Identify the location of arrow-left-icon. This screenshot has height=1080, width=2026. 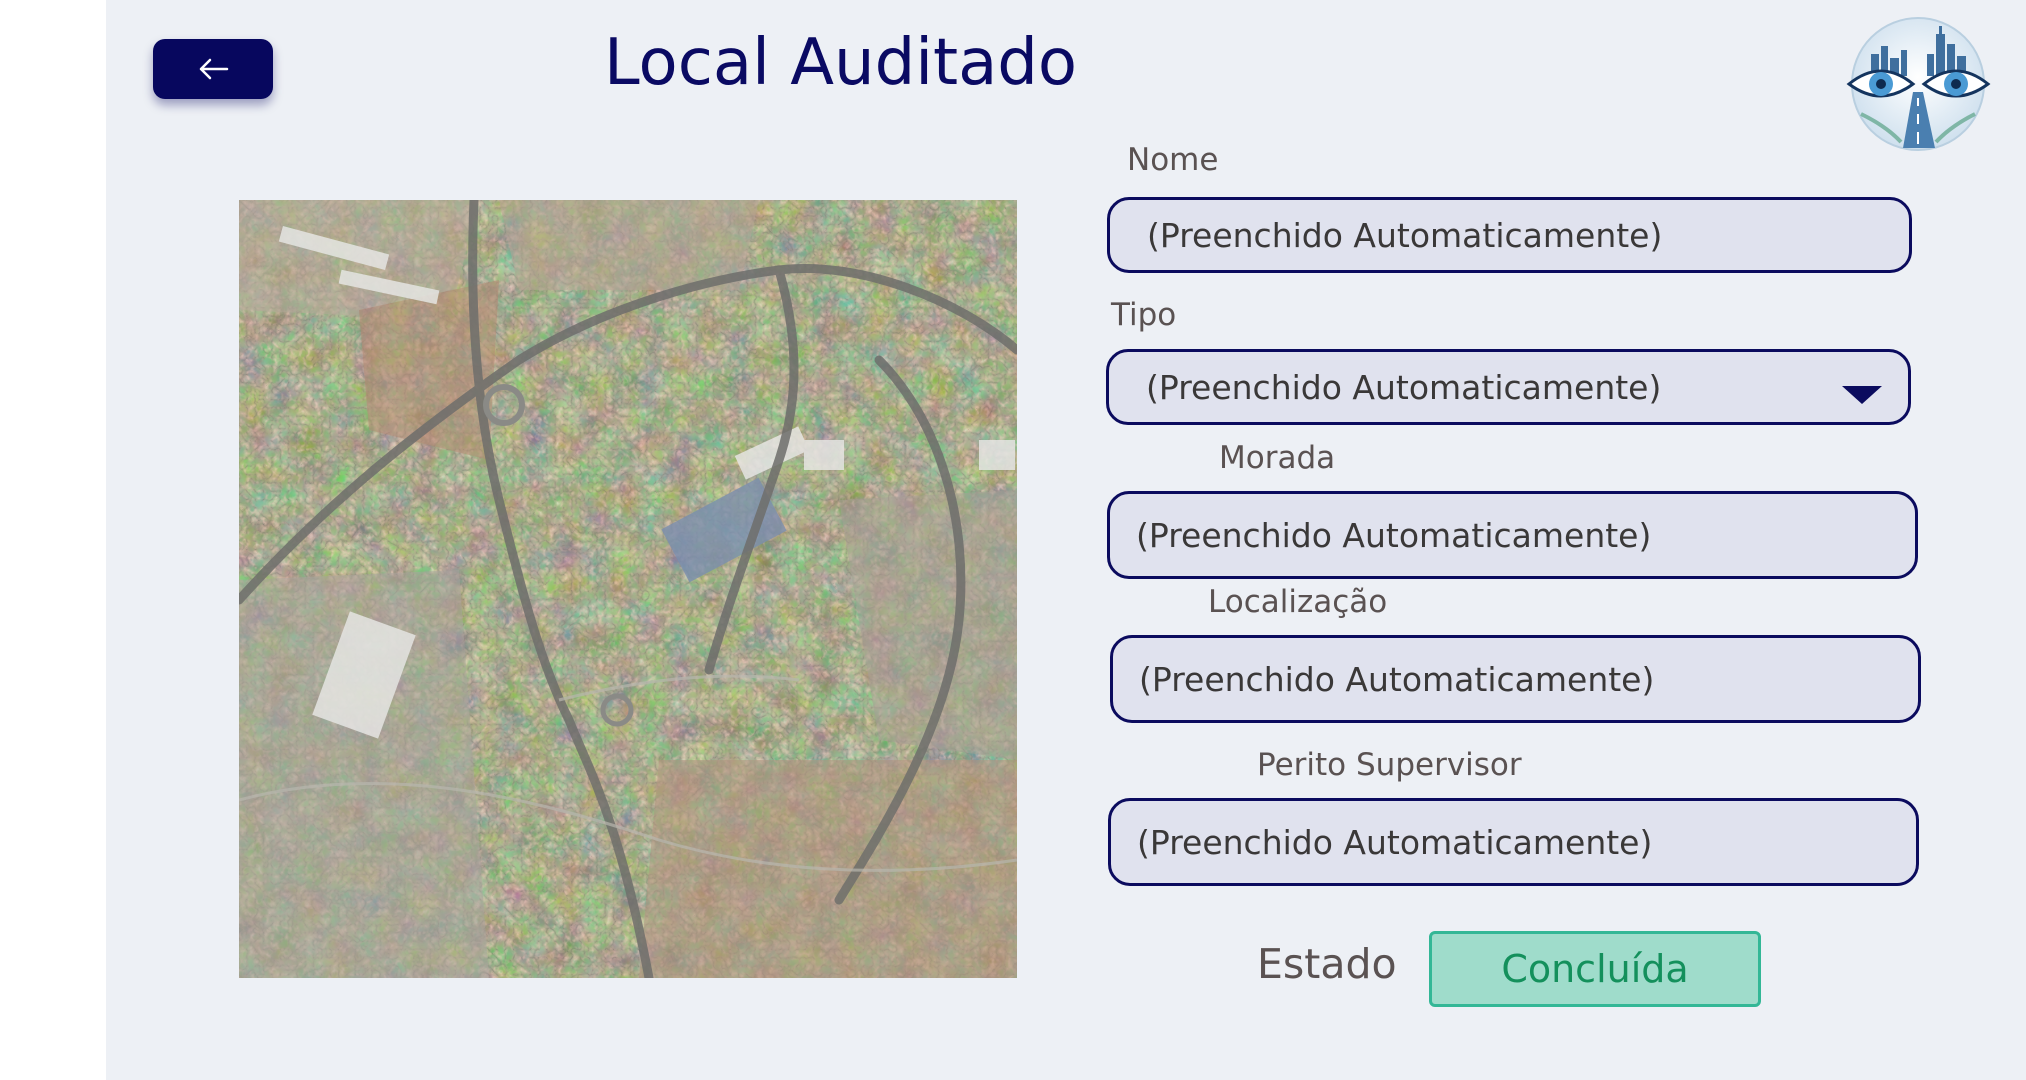
(214, 69).